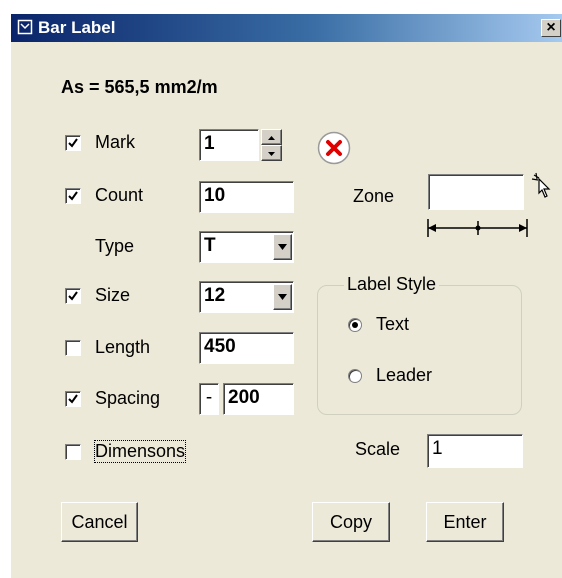  Describe the element at coordinates (542, 188) in the screenshot. I see `pick-cursor-icon` at that location.